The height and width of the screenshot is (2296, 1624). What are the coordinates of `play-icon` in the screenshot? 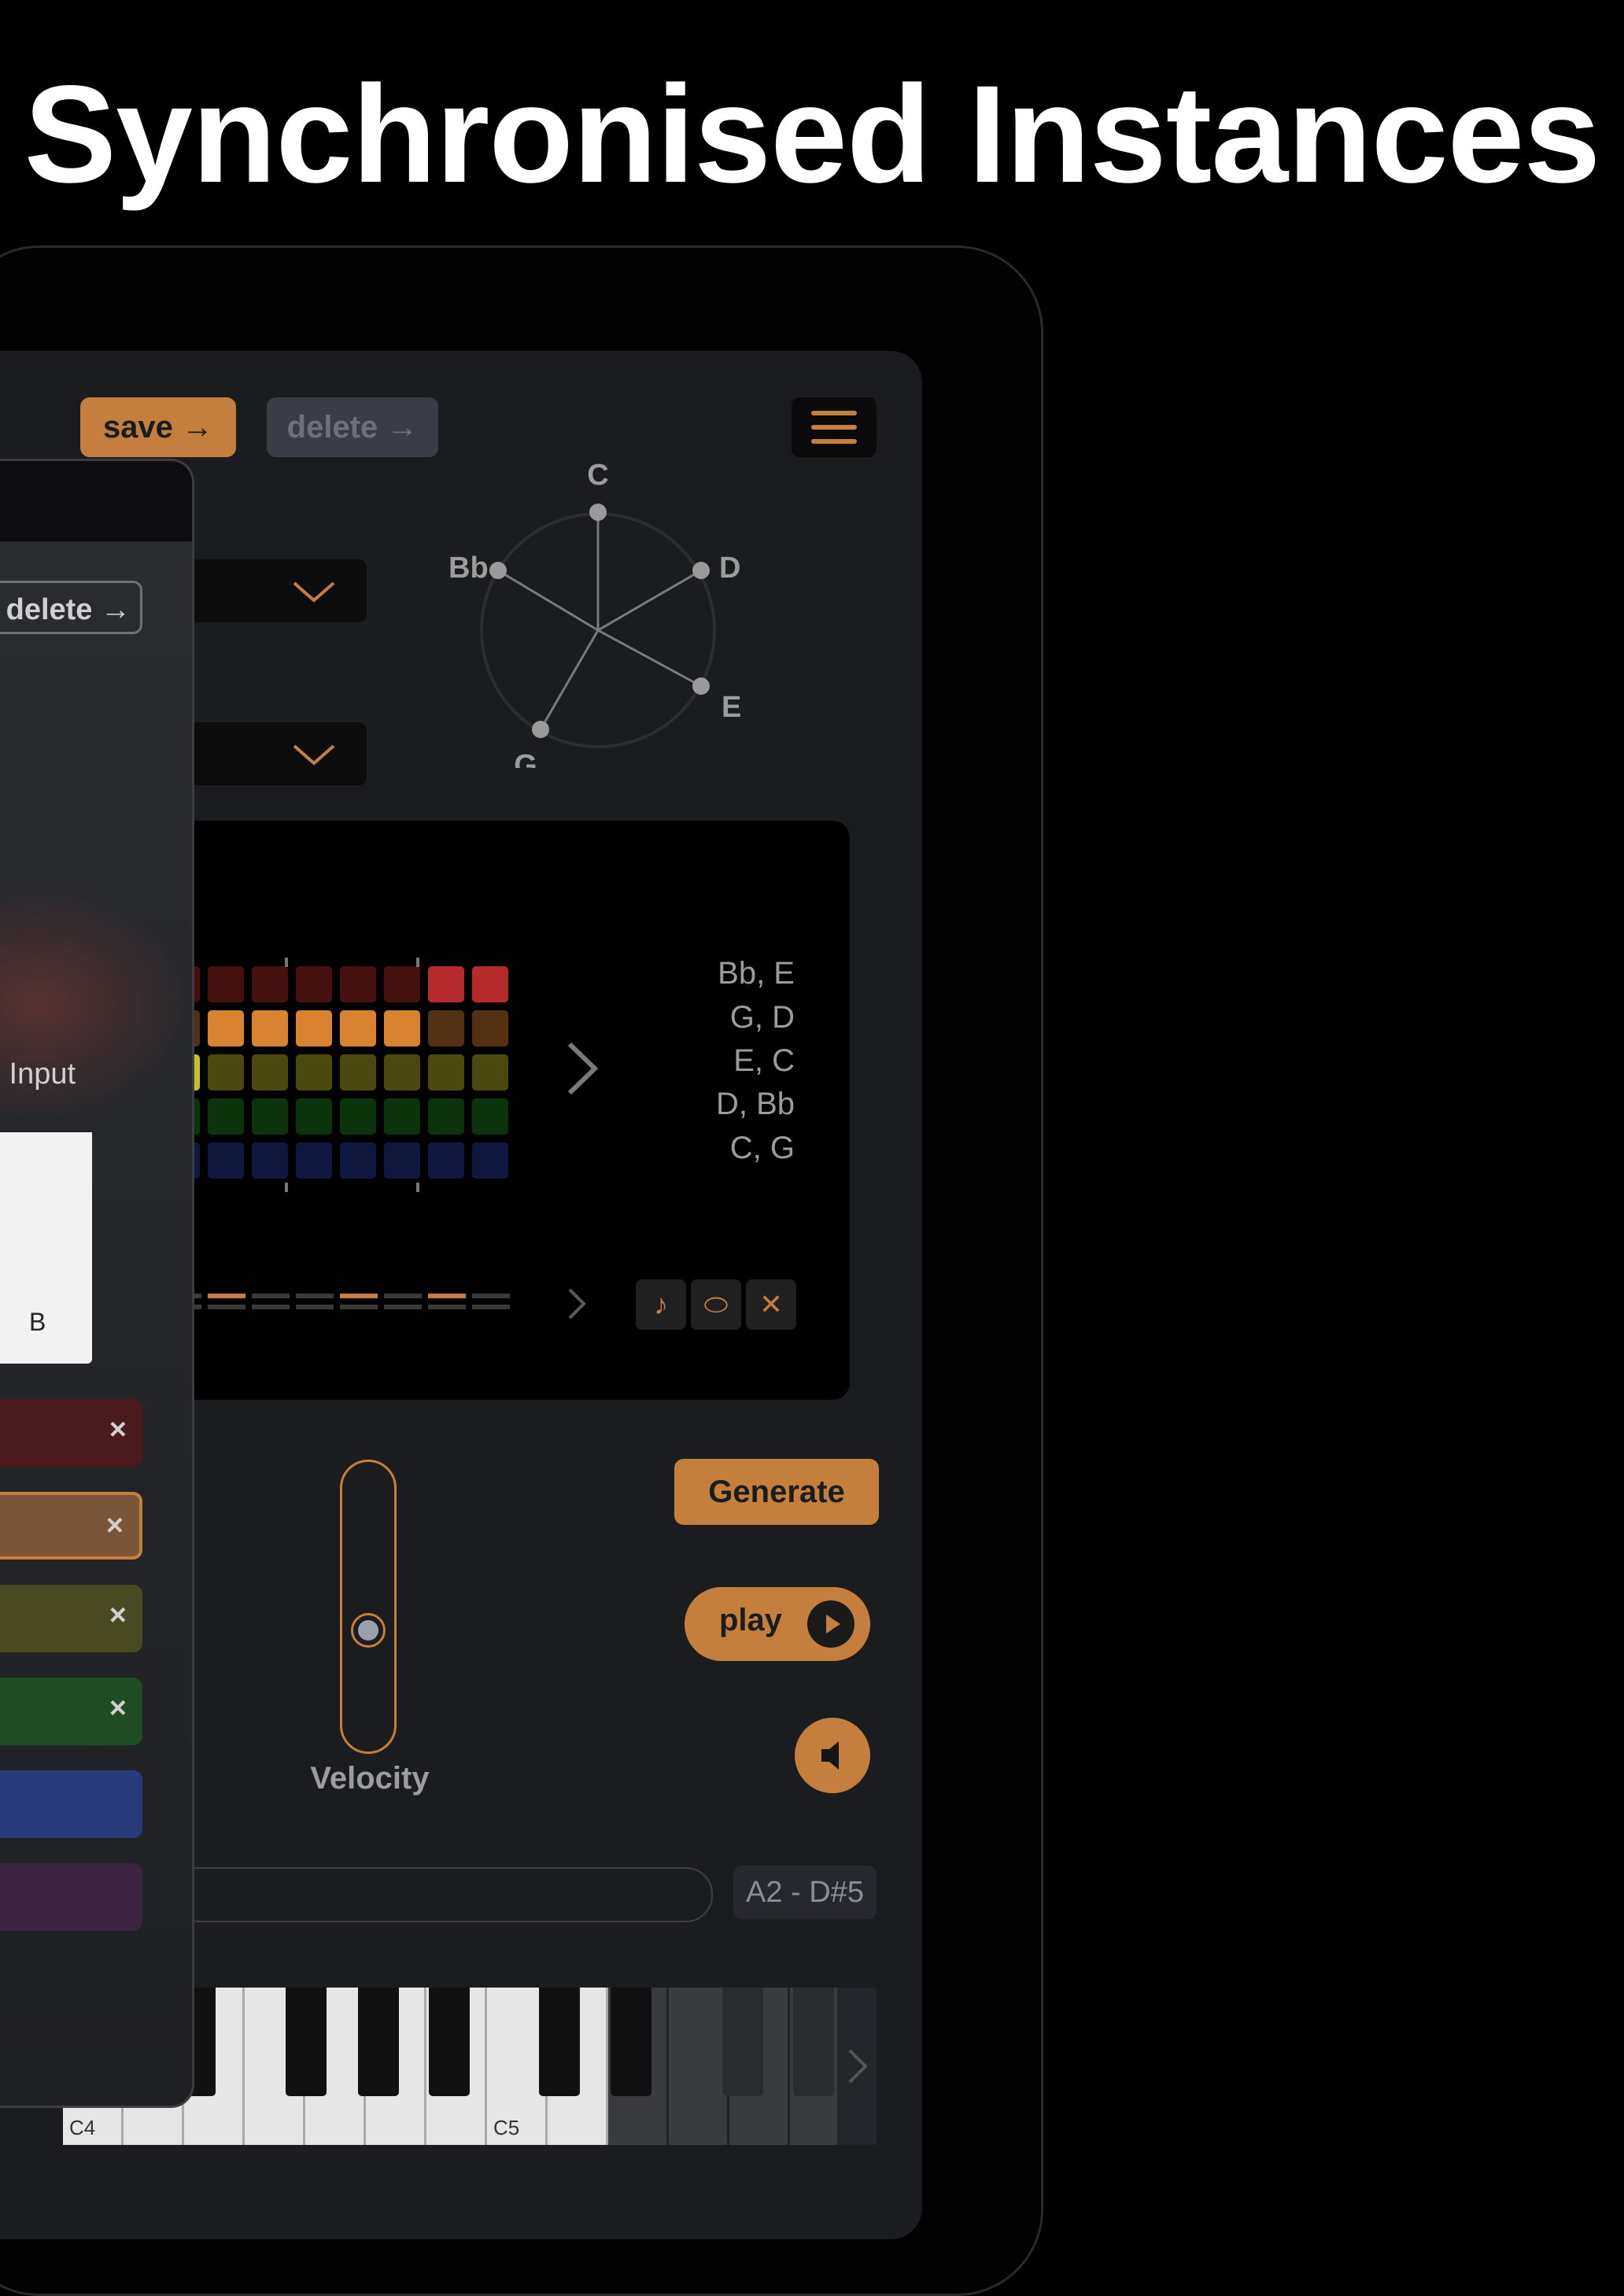 It's located at (830, 1624).